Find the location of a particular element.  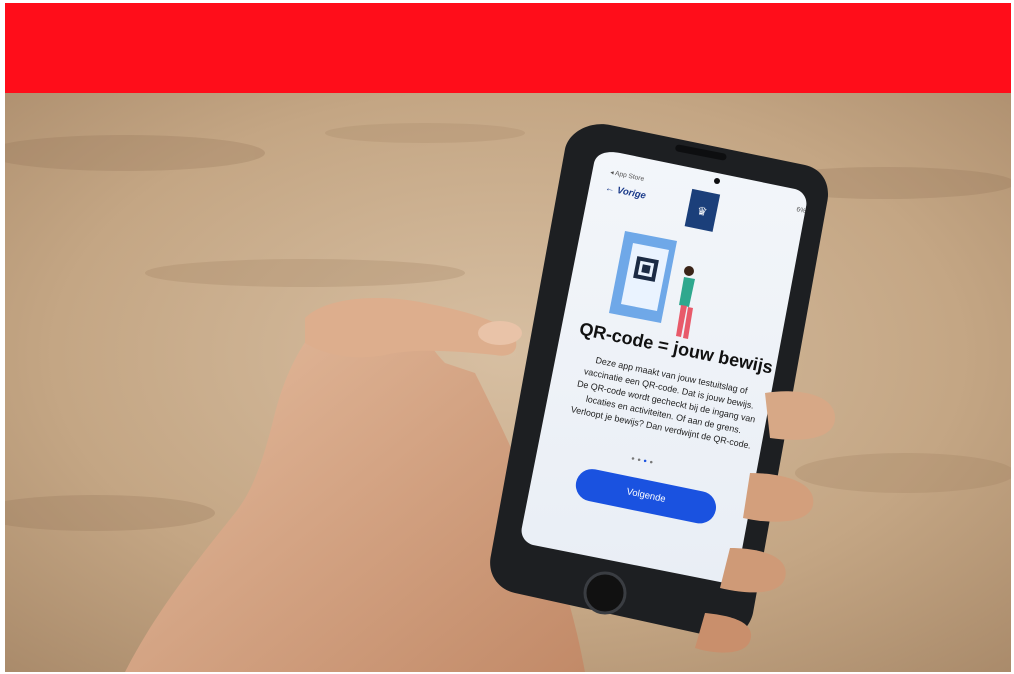

home-button is located at coordinates (605, 593).